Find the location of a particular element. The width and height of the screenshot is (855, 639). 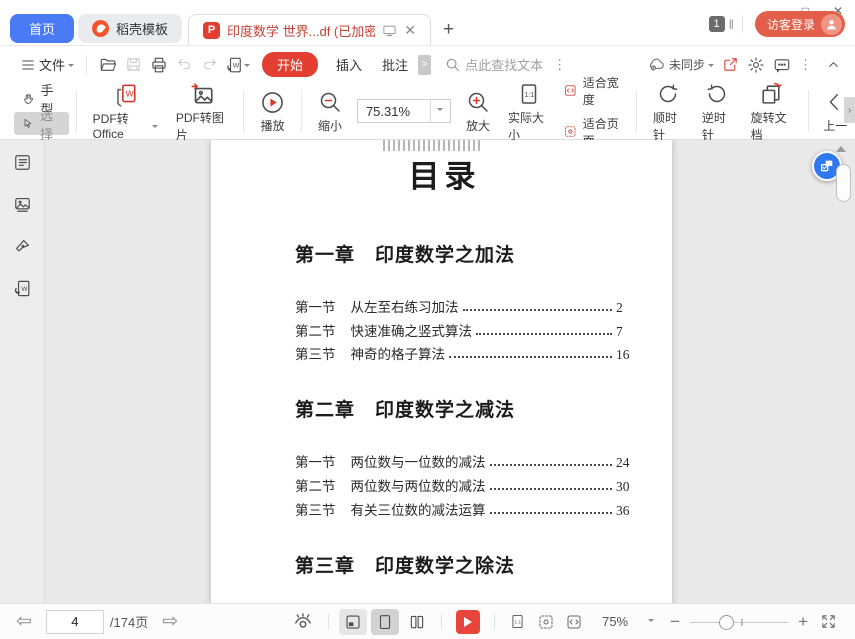

collapse-ribbon-button is located at coordinates (833, 64).